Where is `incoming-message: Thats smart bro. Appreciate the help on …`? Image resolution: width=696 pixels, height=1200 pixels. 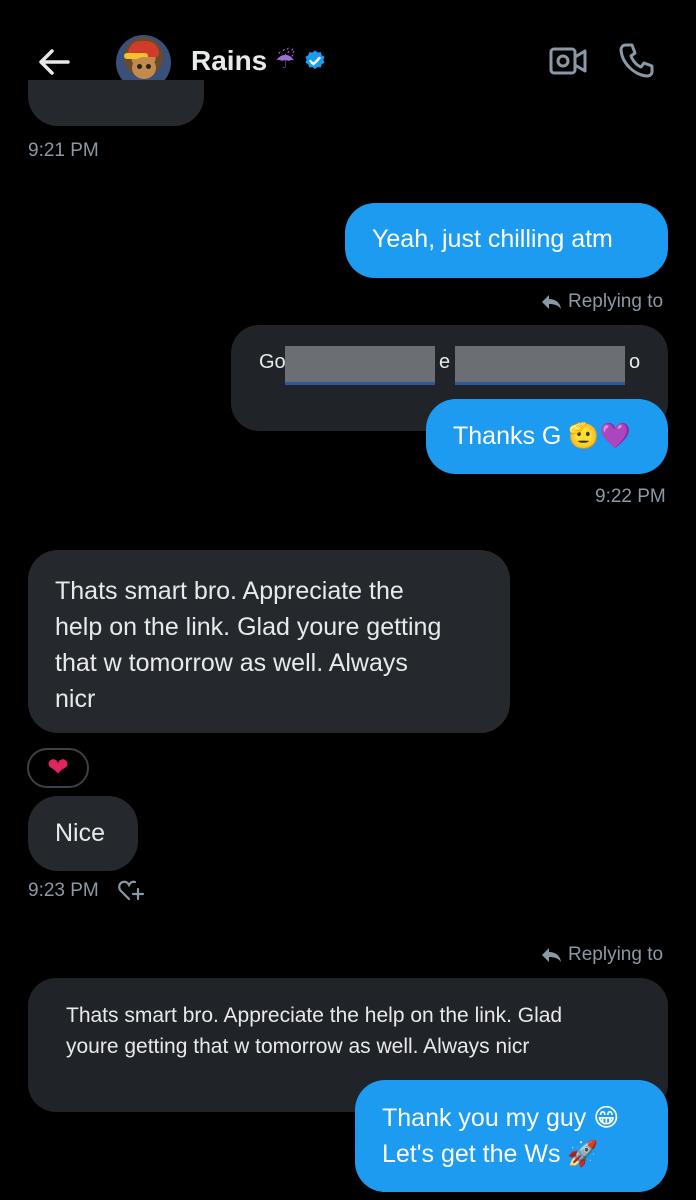
incoming-message: Thats smart bro. Appreciate the help on … is located at coordinates (269, 641).